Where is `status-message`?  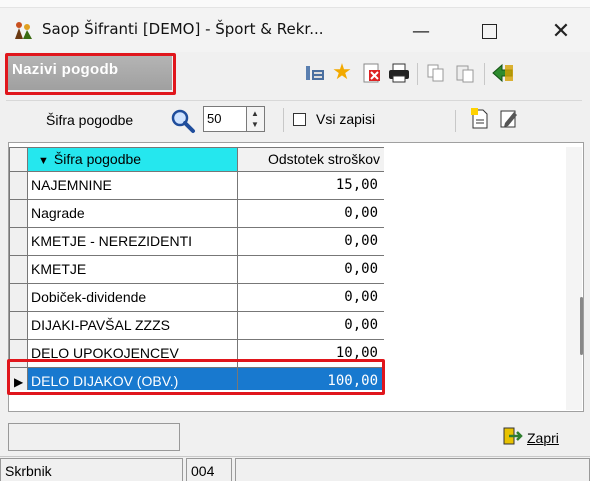 status-message is located at coordinates (412, 469).